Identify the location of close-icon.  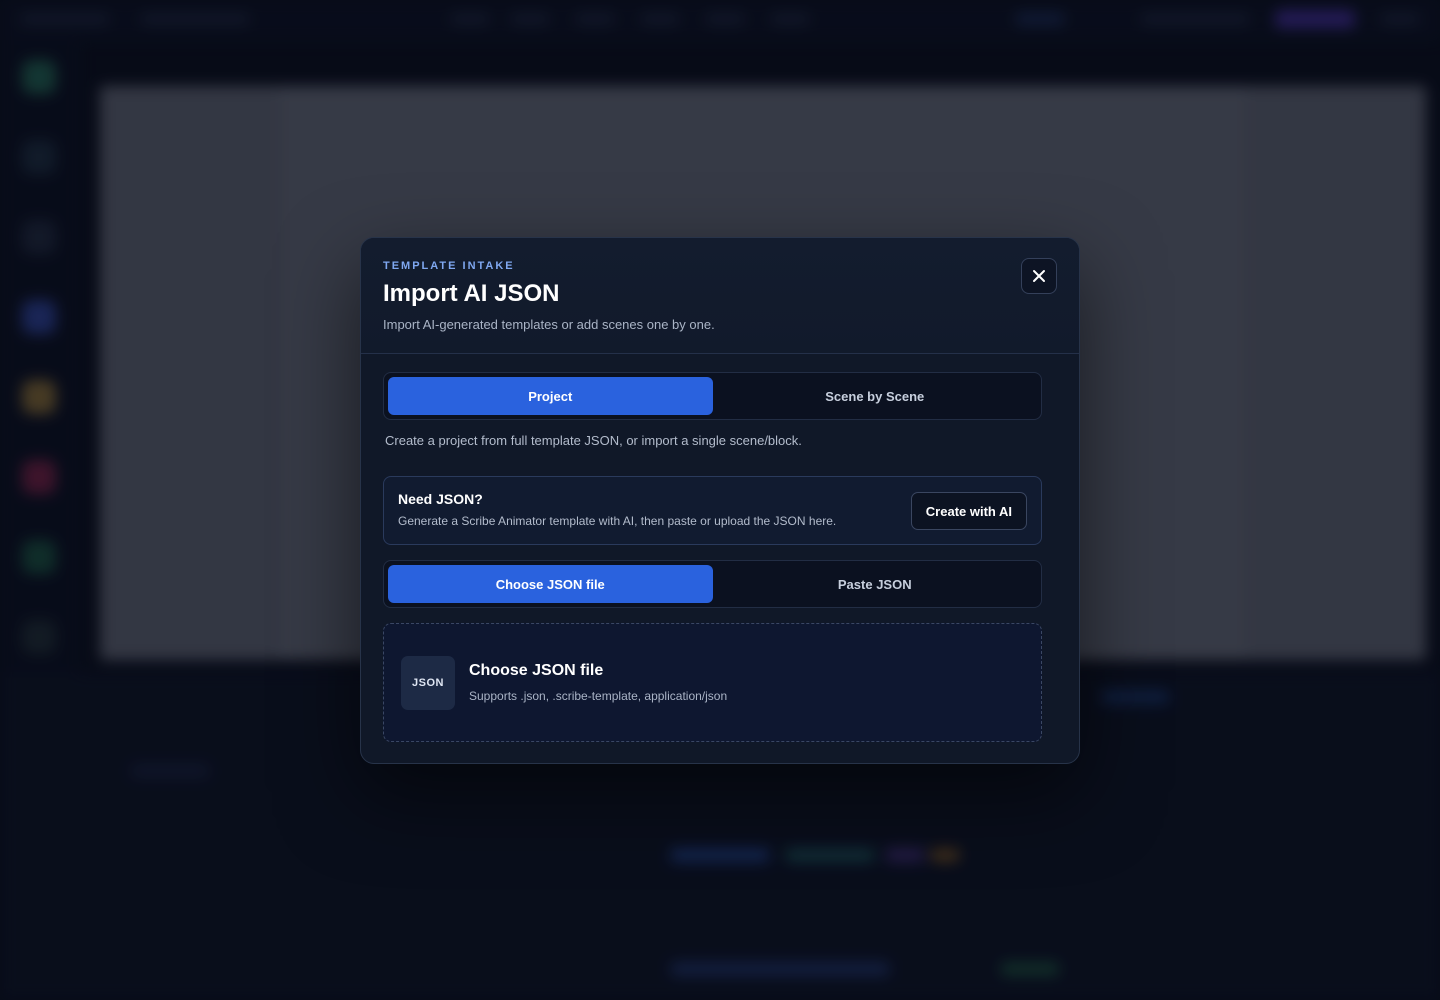
(1039, 276).